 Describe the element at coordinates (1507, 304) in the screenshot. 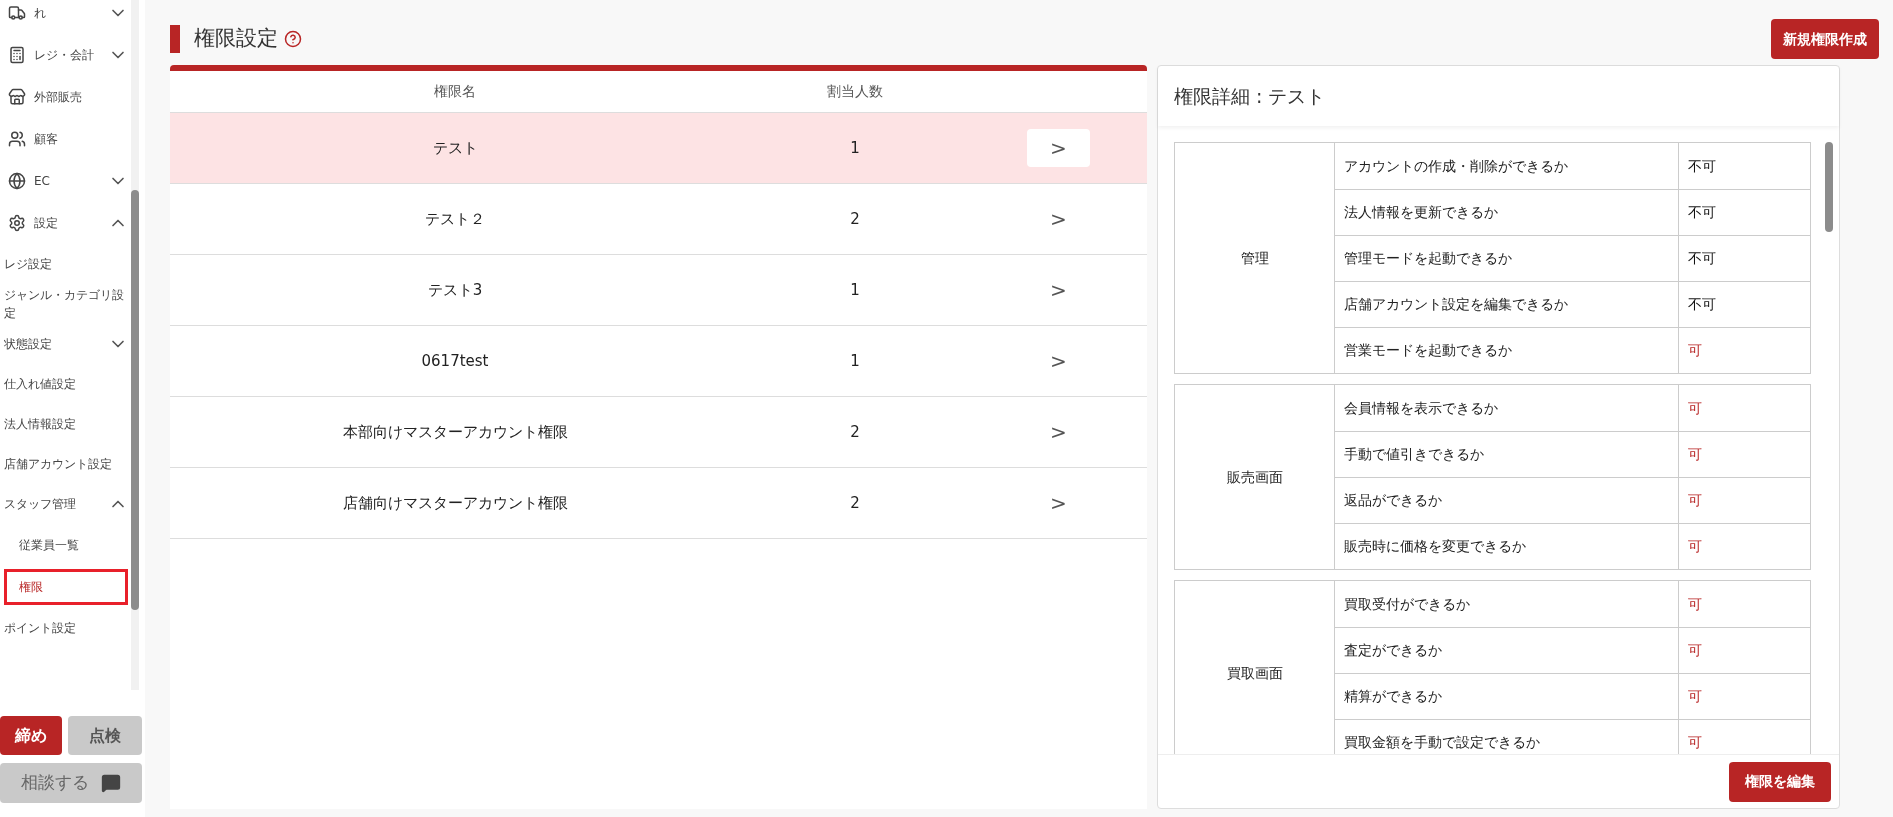

I see `permission-label-cell: 店舗アカウント設定を編集できるか` at that location.